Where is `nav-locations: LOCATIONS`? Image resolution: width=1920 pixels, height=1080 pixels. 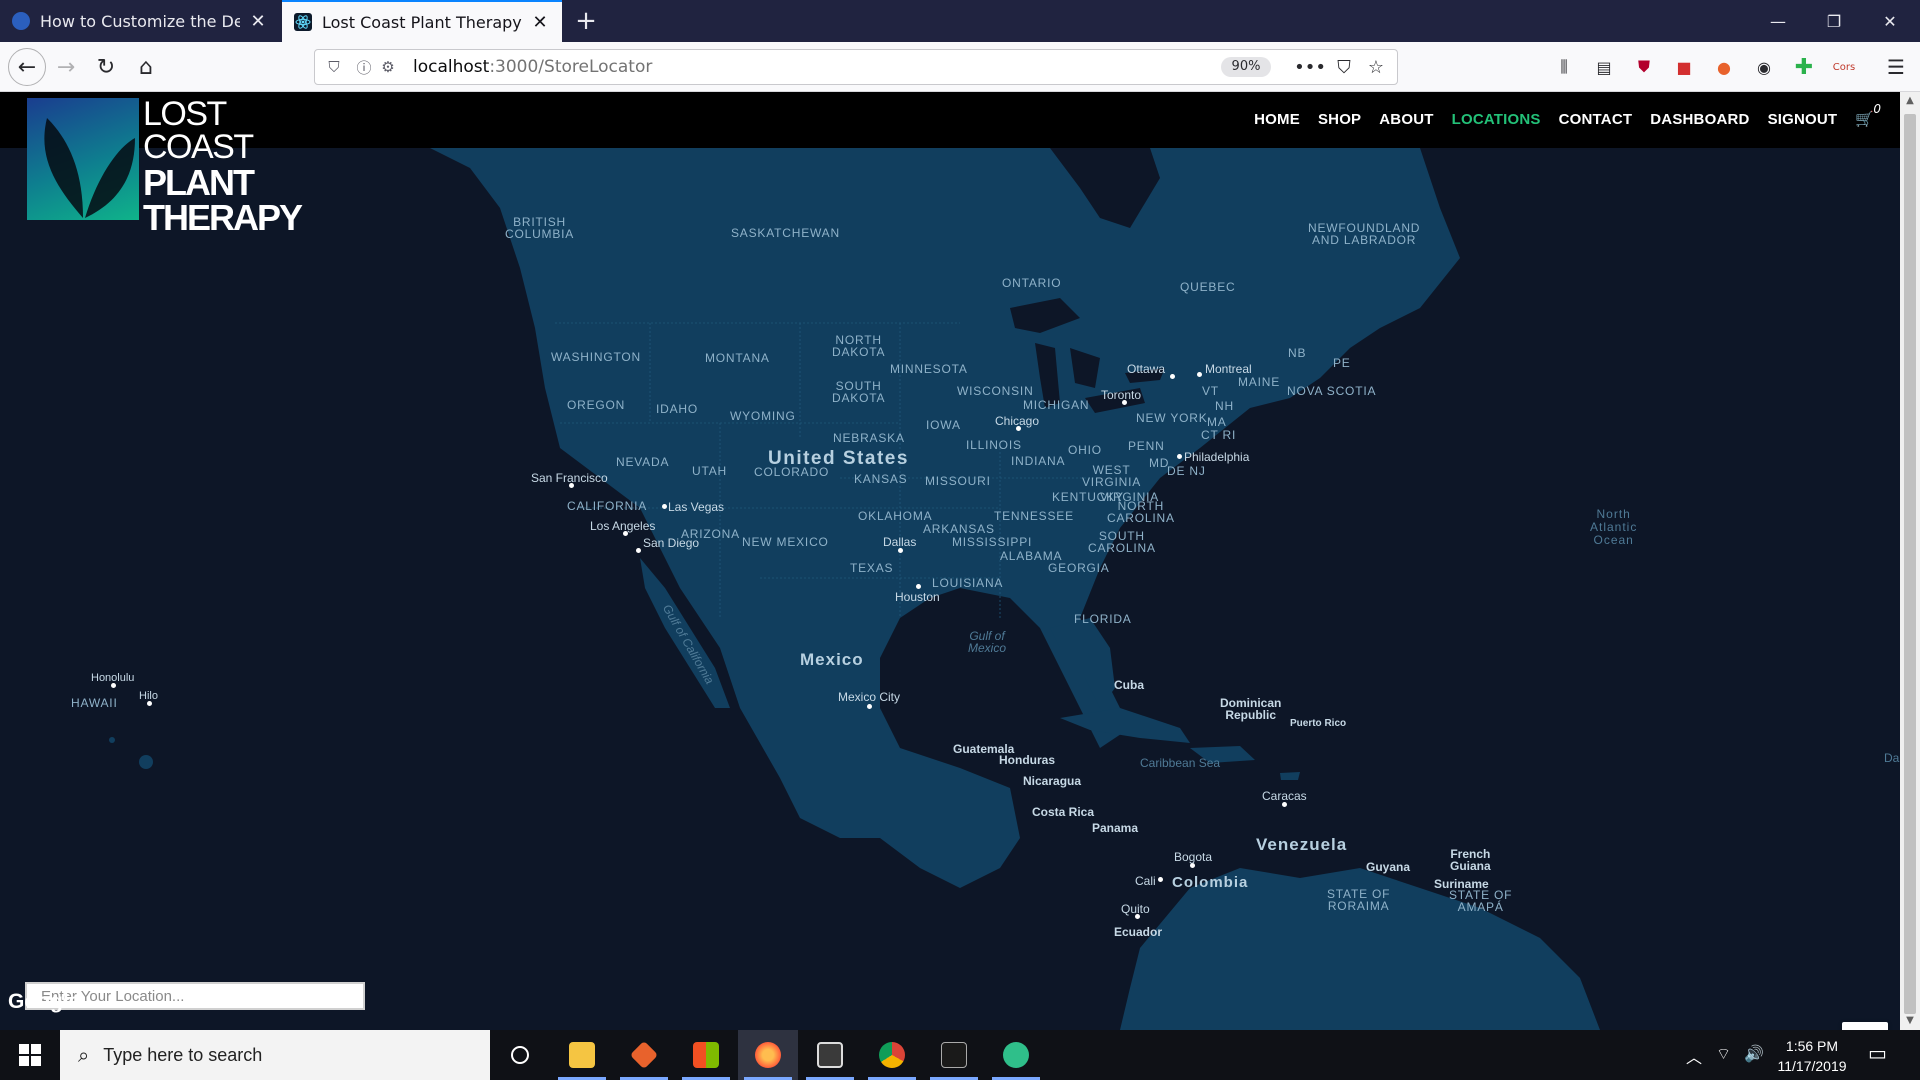 nav-locations: LOCATIONS is located at coordinates (1496, 119).